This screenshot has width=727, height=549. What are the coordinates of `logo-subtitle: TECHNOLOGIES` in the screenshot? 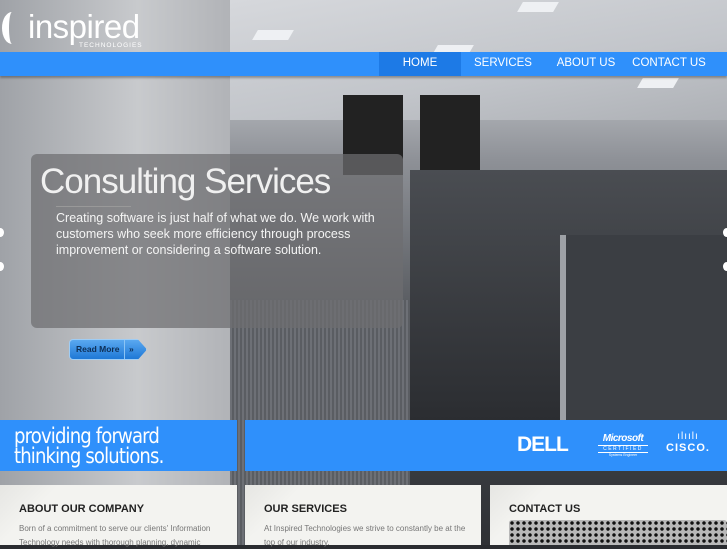 It's located at (111, 45).